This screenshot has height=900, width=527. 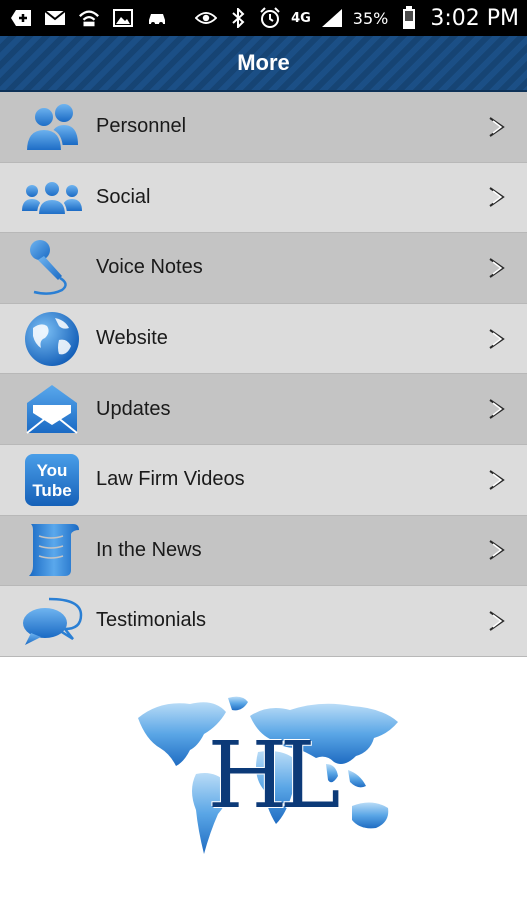 What do you see at coordinates (21, 18) in the screenshot?
I see `add-icon` at bounding box center [21, 18].